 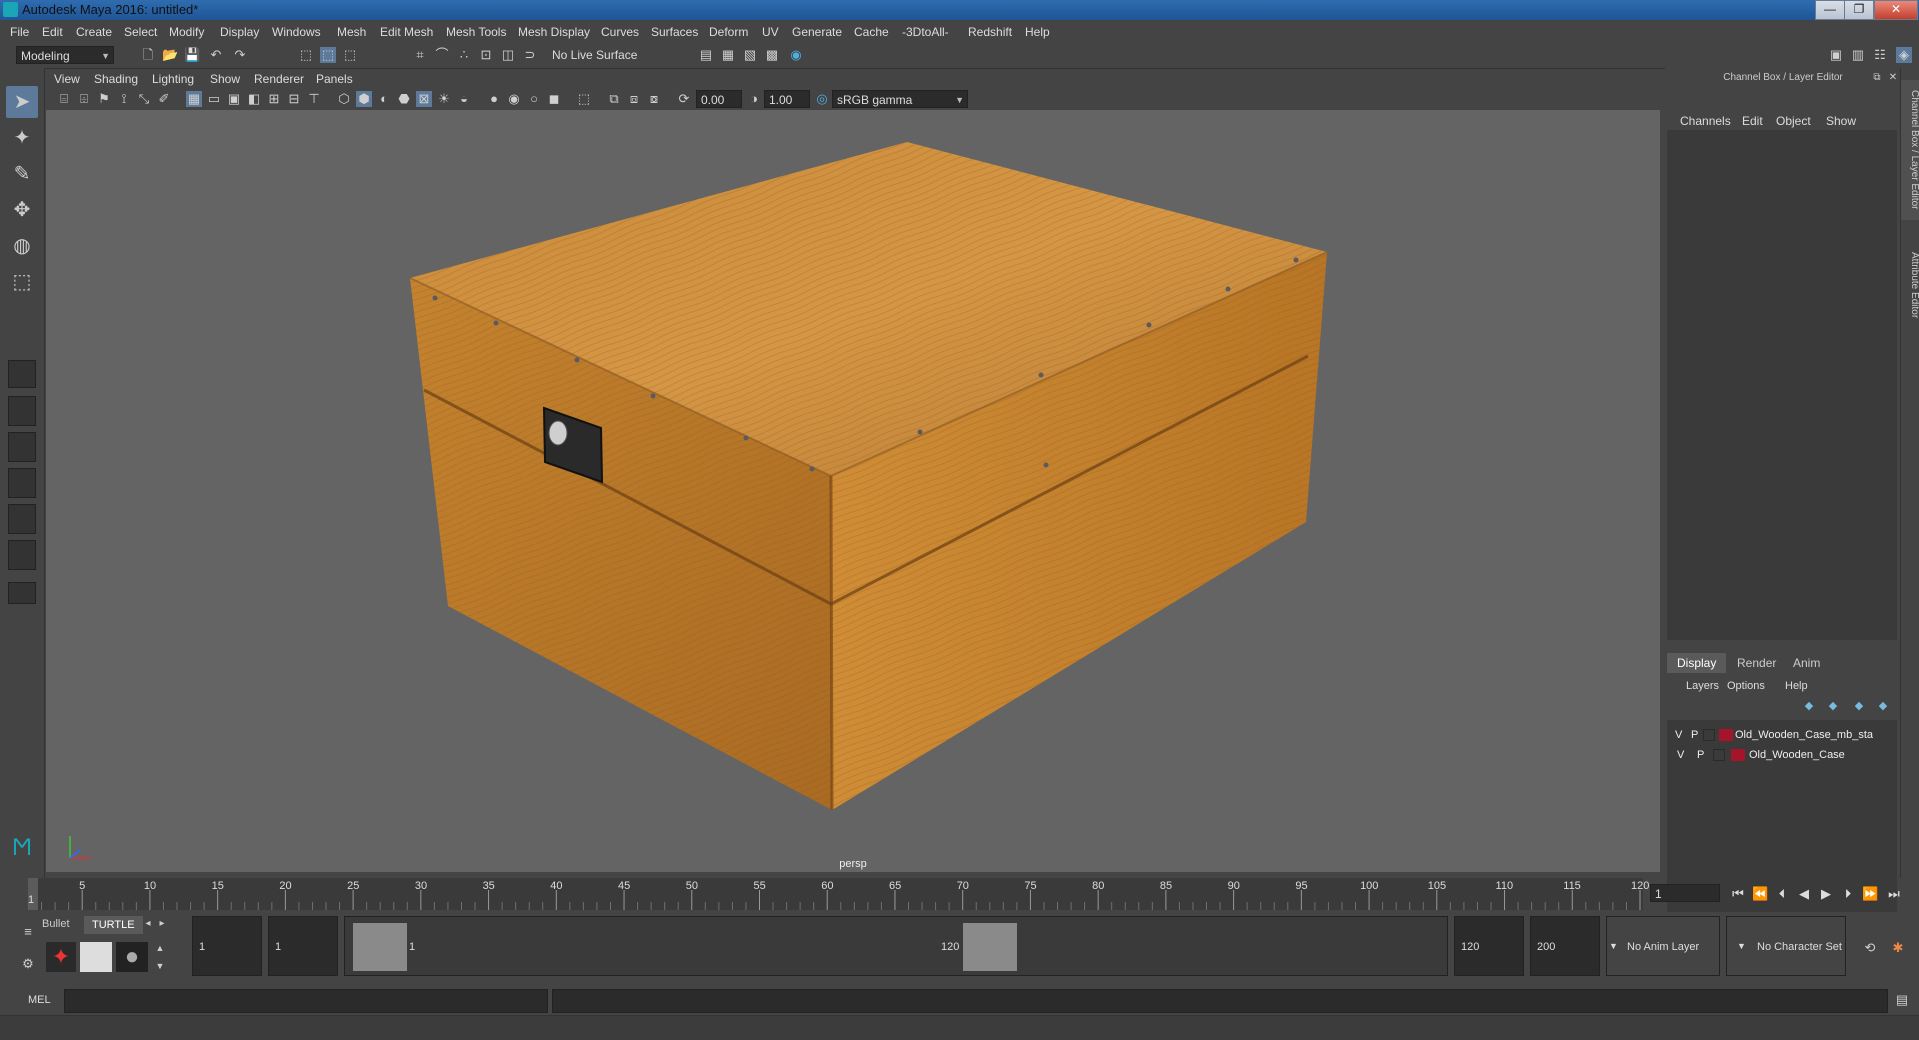 I want to click on gamma-icon: ◑, so click(x=754, y=99).